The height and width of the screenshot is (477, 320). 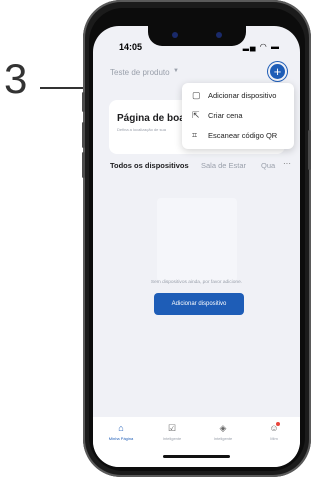 I want to click on camera-icon, so click(x=174, y=35).